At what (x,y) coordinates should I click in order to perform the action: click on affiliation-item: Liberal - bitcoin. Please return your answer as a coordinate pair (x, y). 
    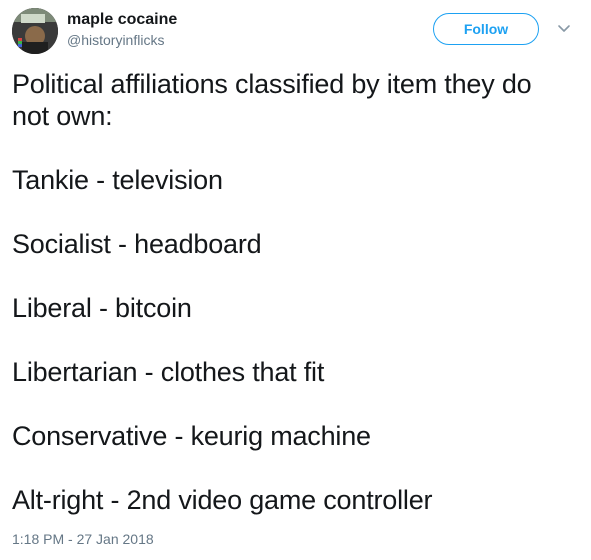
    Looking at the image, I should click on (102, 308).